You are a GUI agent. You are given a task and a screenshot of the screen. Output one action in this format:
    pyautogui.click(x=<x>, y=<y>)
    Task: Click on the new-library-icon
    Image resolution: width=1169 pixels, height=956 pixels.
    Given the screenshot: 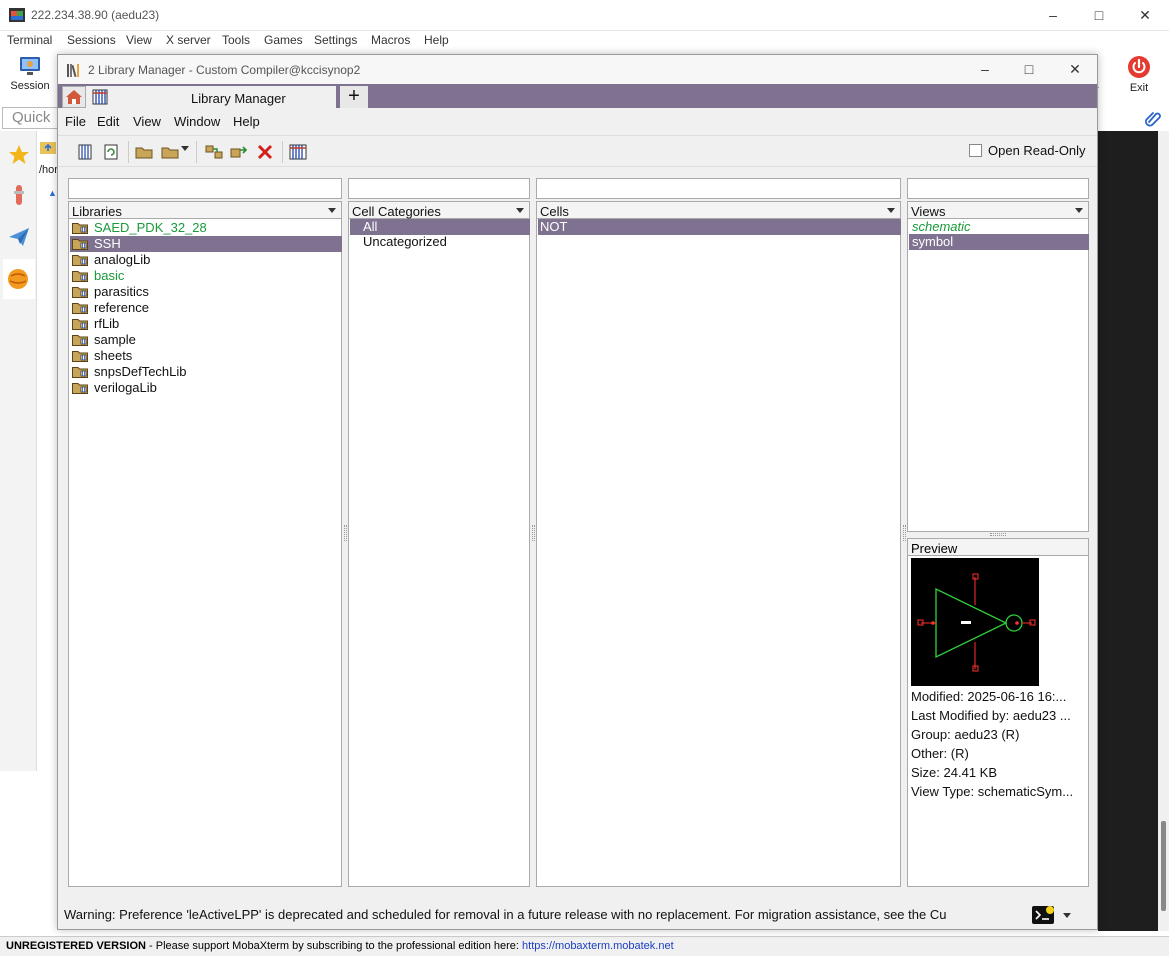 What is the action you would take?
    pyautogui.click(x=85, y=152)
    